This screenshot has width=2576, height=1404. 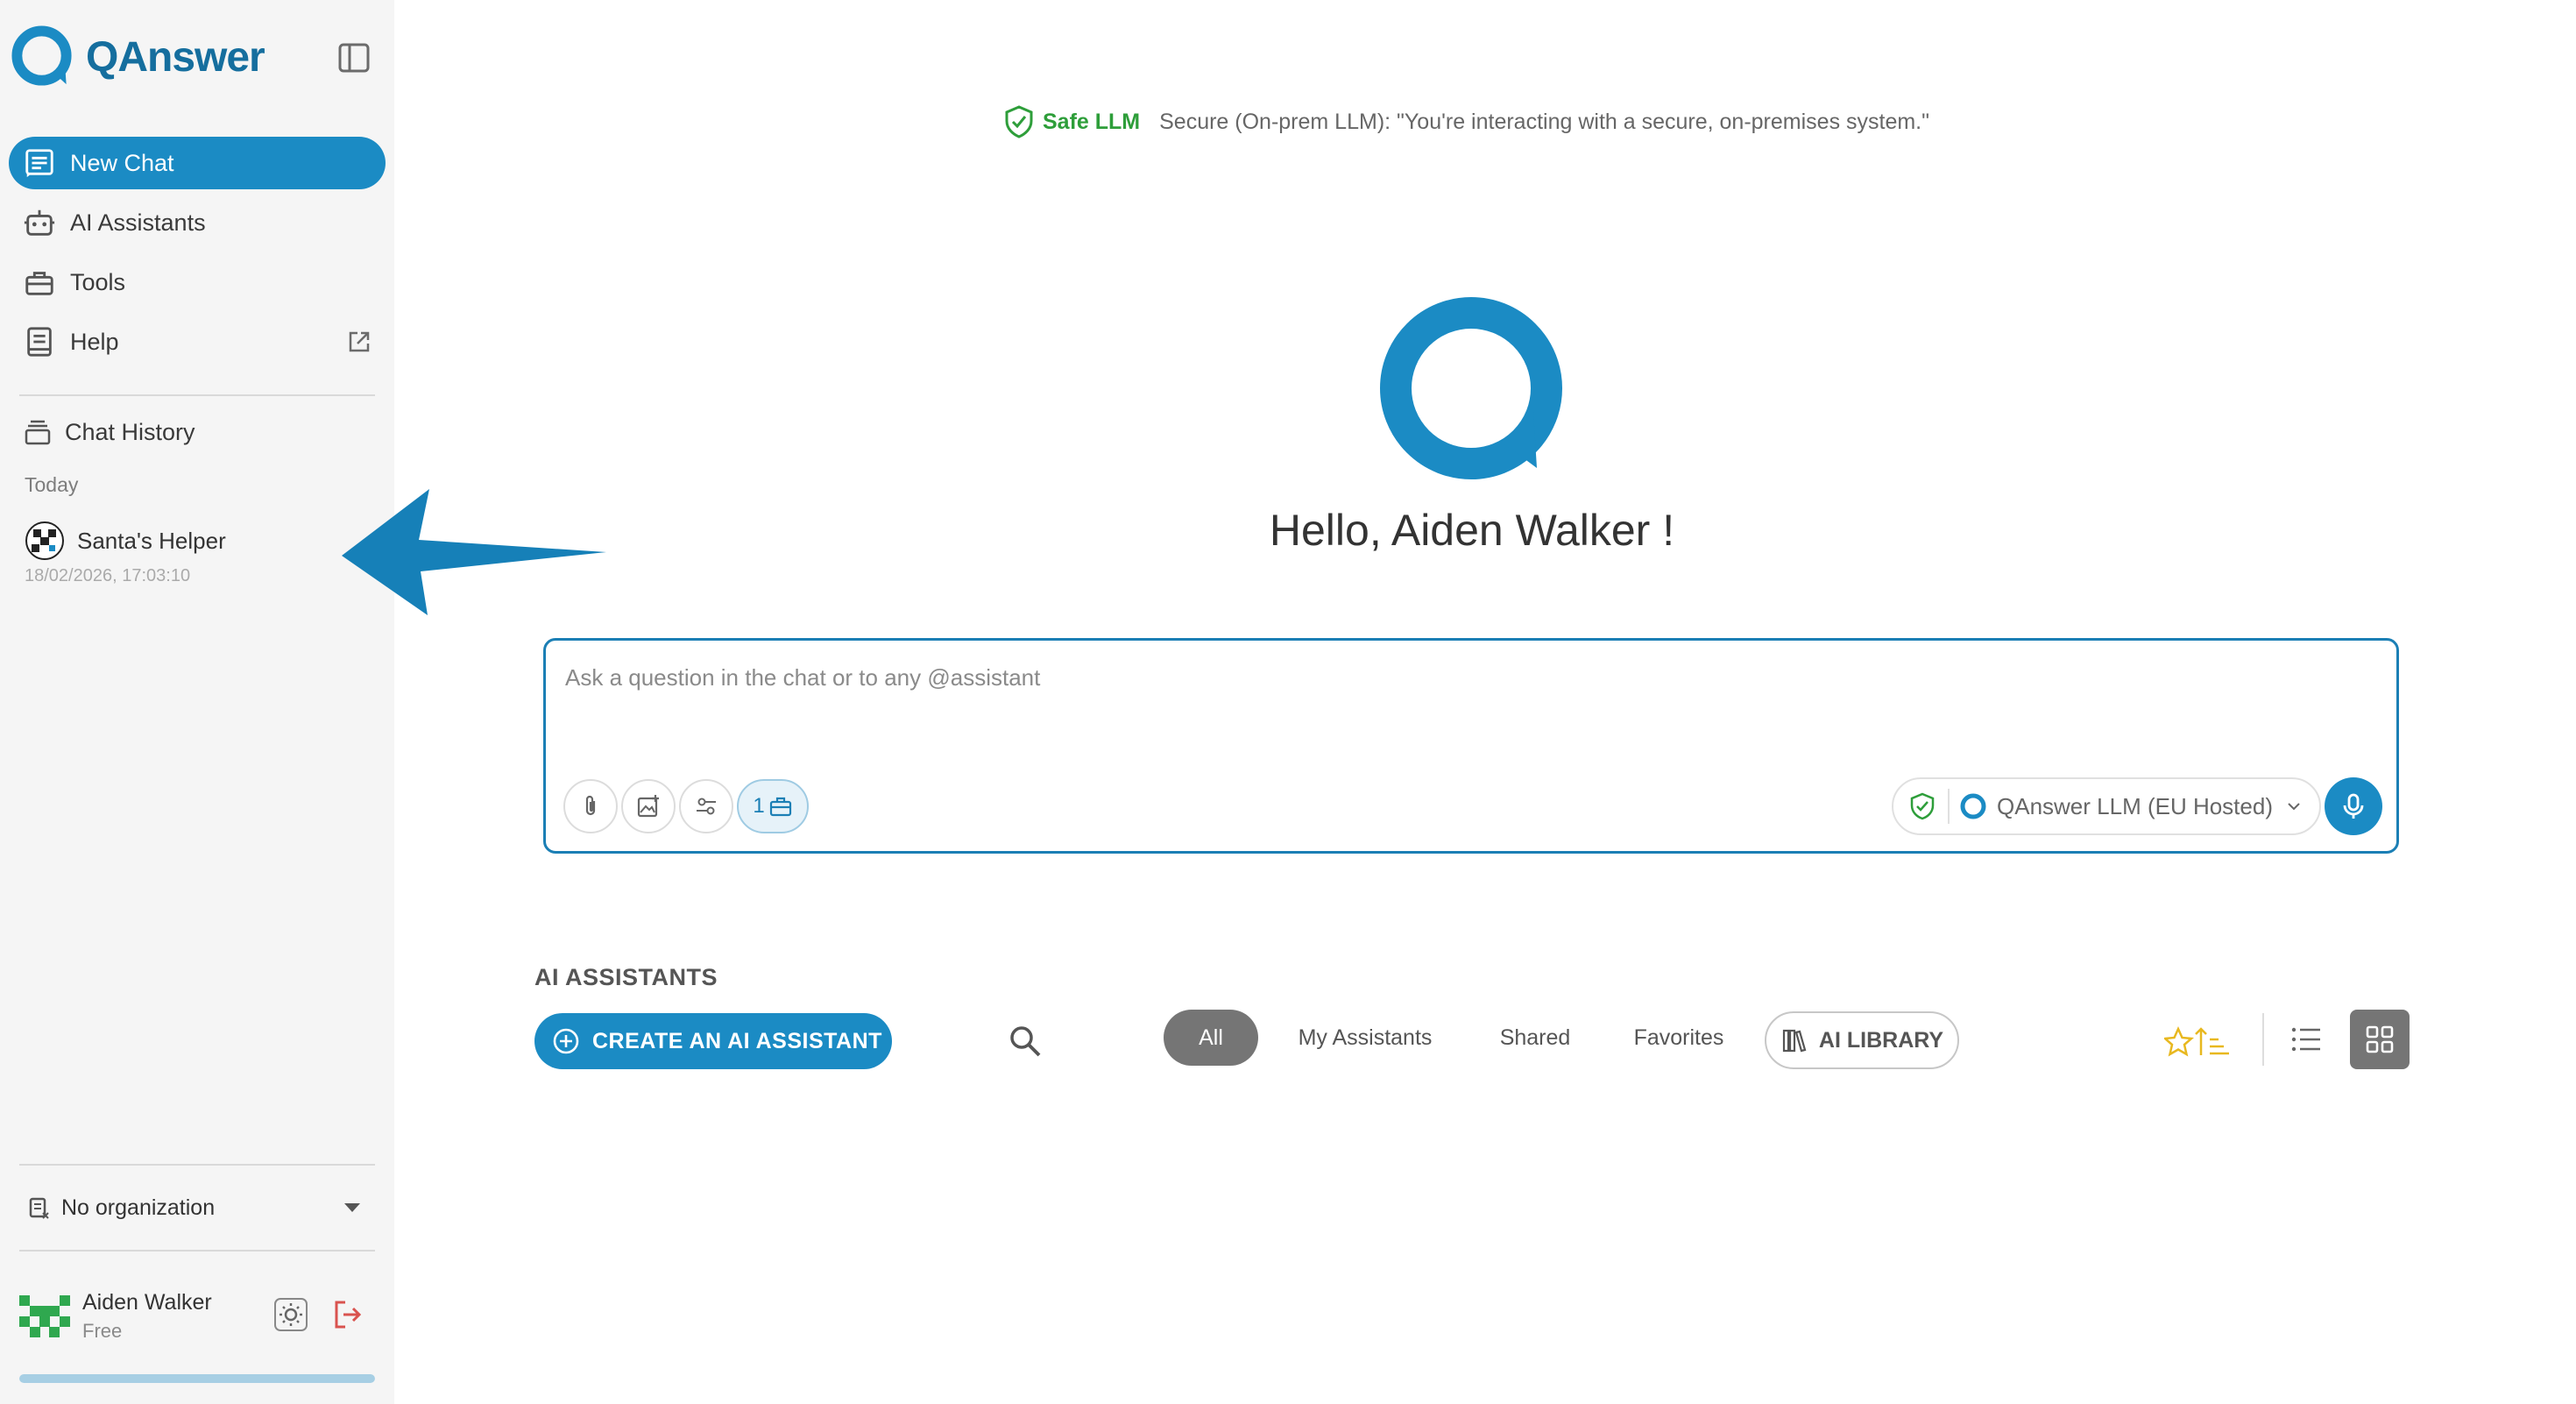 I want to click on brand: QAnswer, so click(x=138, y=57).